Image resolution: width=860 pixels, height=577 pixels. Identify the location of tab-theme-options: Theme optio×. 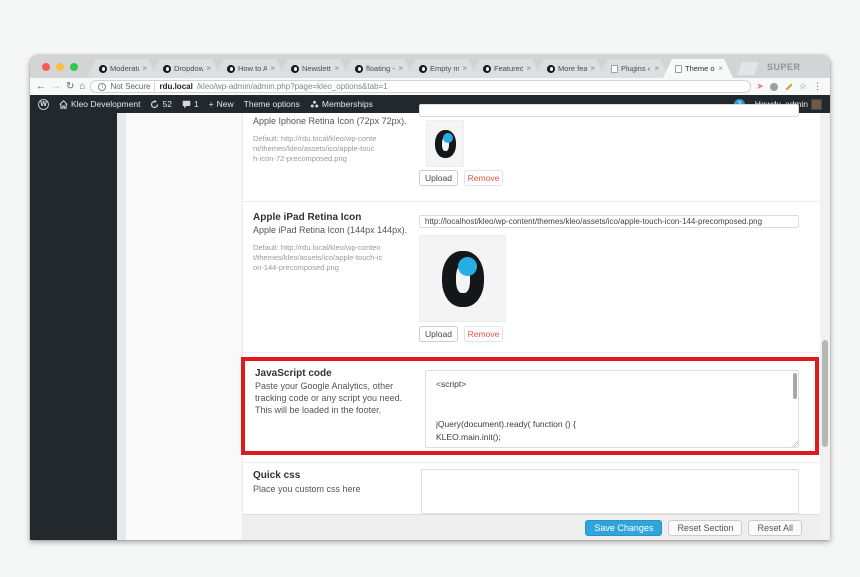
(698, 68).